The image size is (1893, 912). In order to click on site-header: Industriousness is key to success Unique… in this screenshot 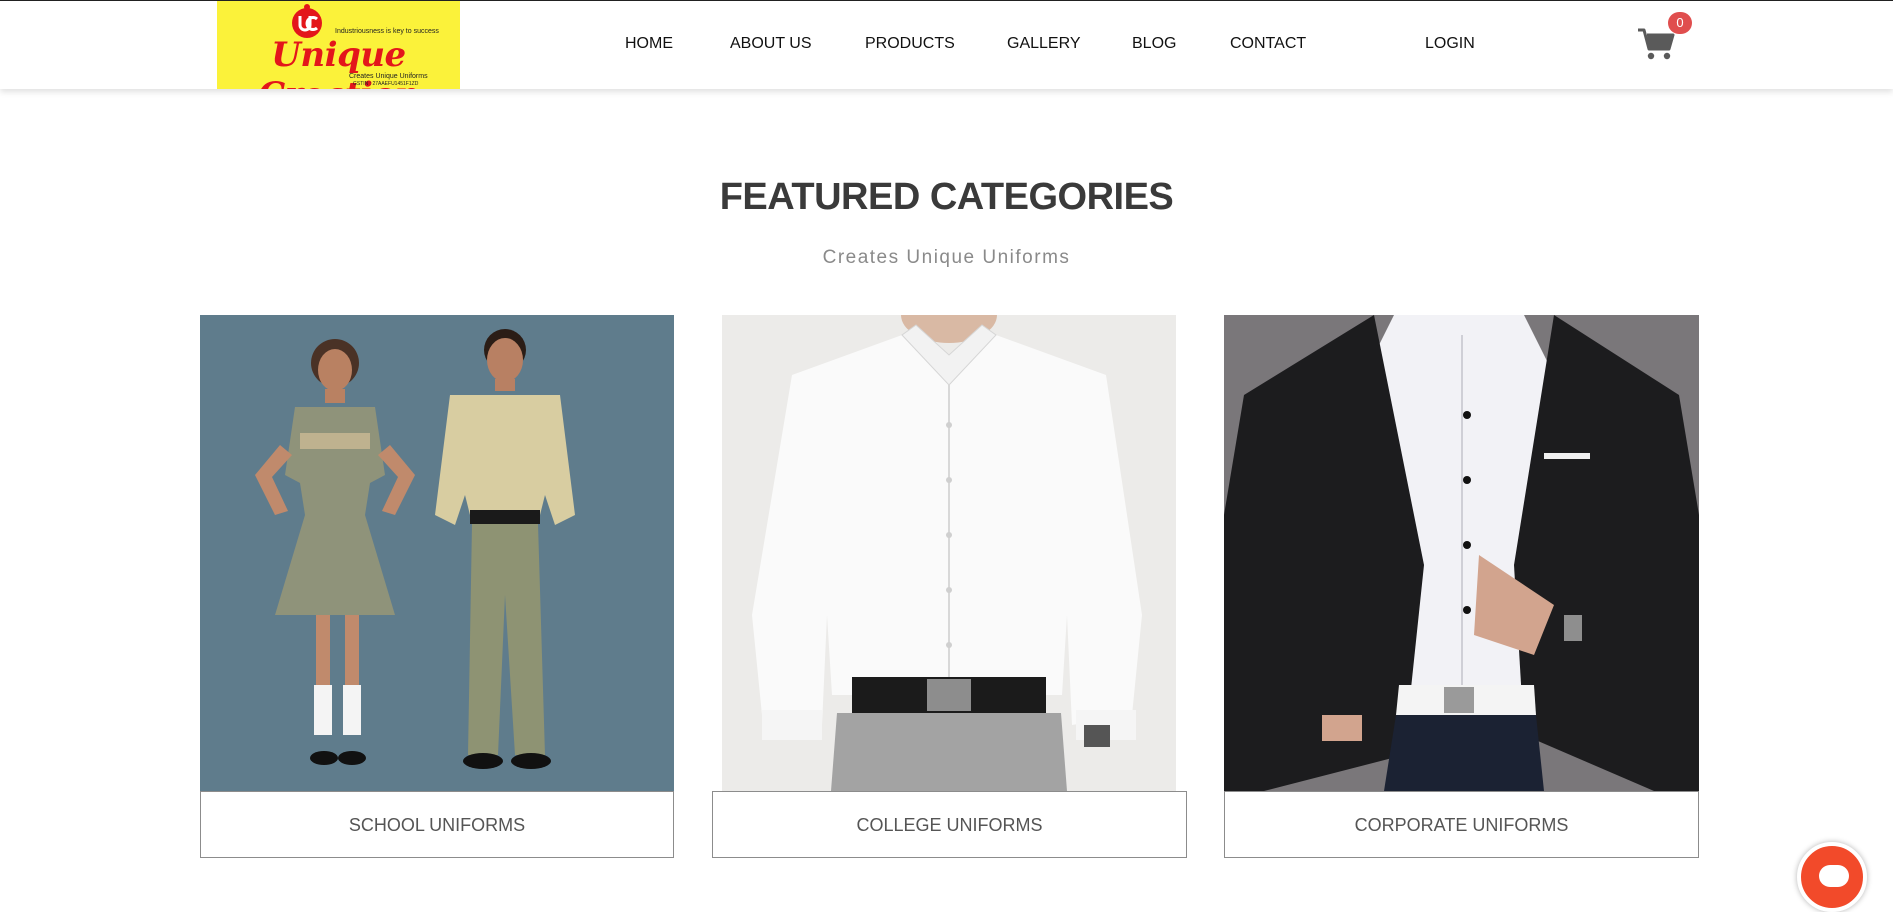, I will do `click(946, 45)`.